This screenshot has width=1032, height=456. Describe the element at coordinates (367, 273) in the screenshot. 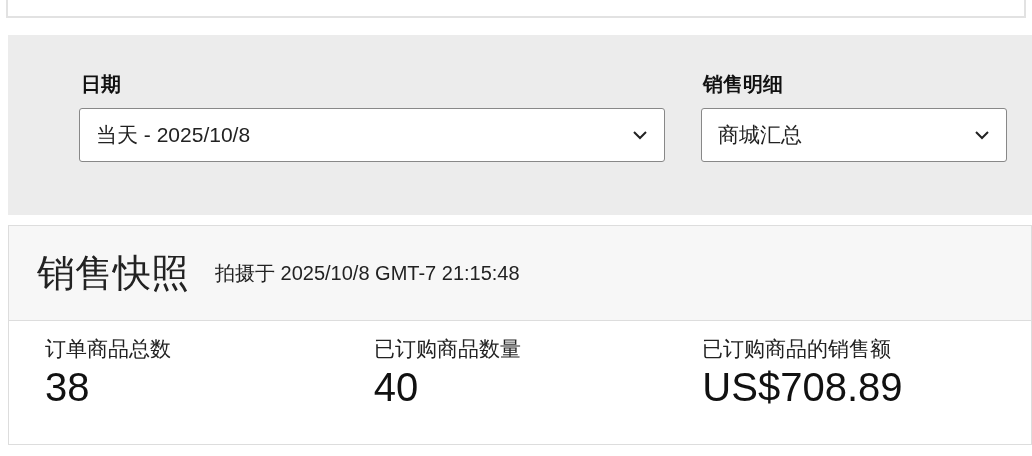

I see `timestamp: 拍摄于 2025/10/8 GMT-7 21:15:48` at that location.